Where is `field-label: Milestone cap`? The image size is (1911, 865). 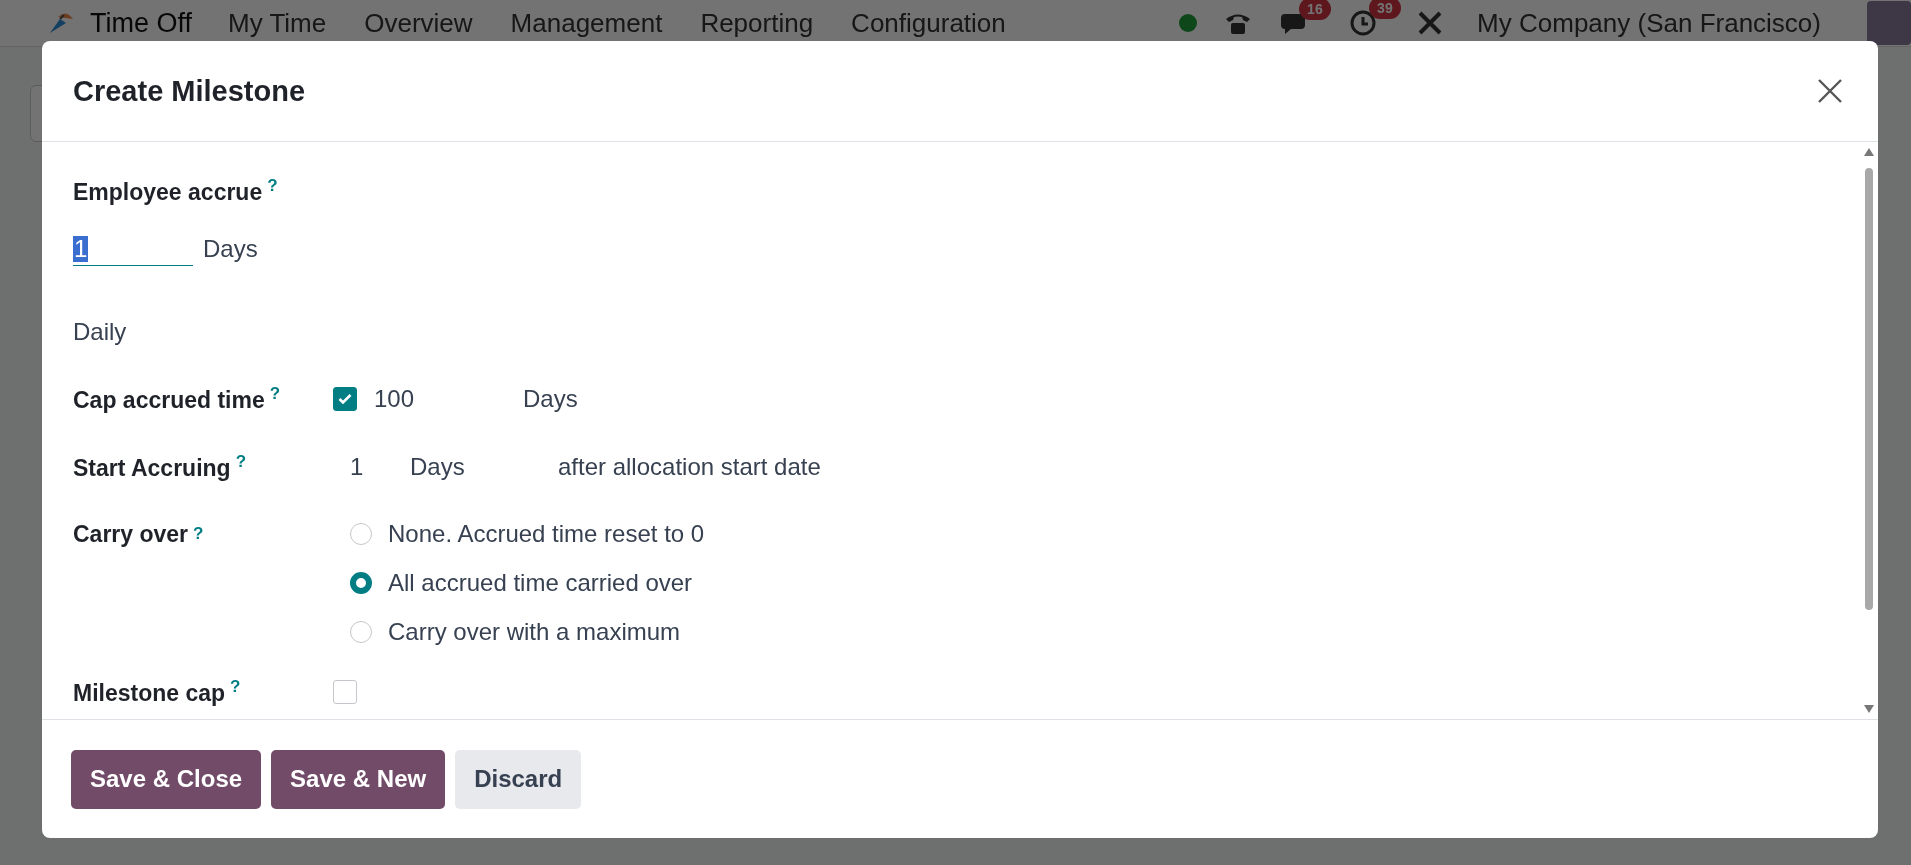 field-label: Milestone cap is located at coordinates (149, 693).